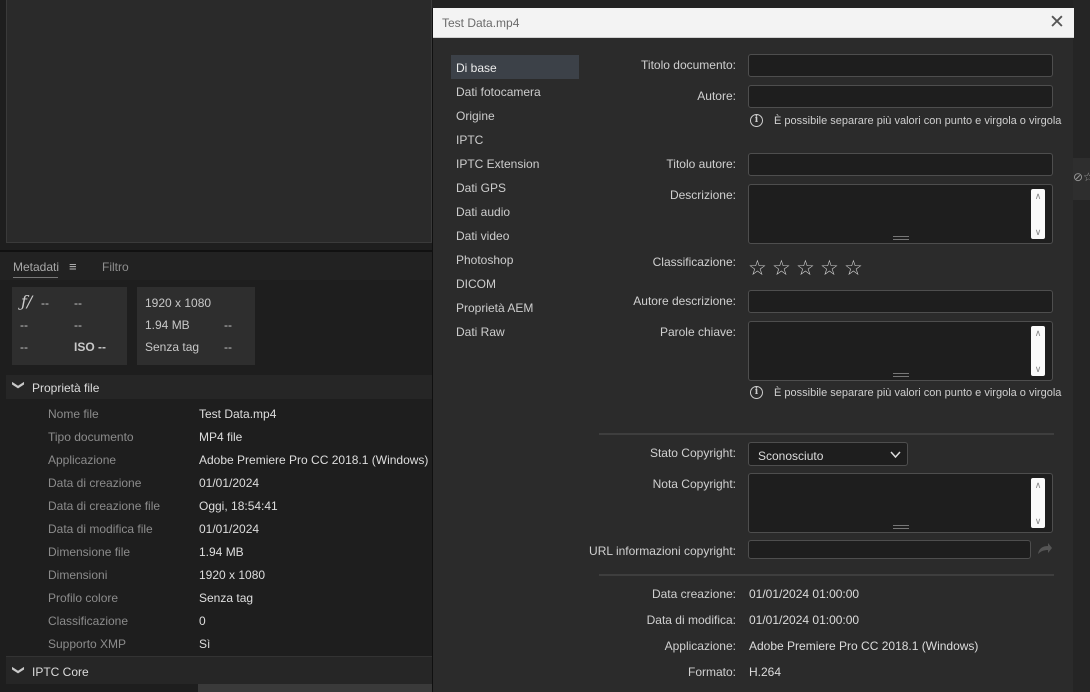 The height and width of the screenshot is (692, 1090). I want to click on iptc-core-header: ❯ IPTC Core, so click(219, 670).